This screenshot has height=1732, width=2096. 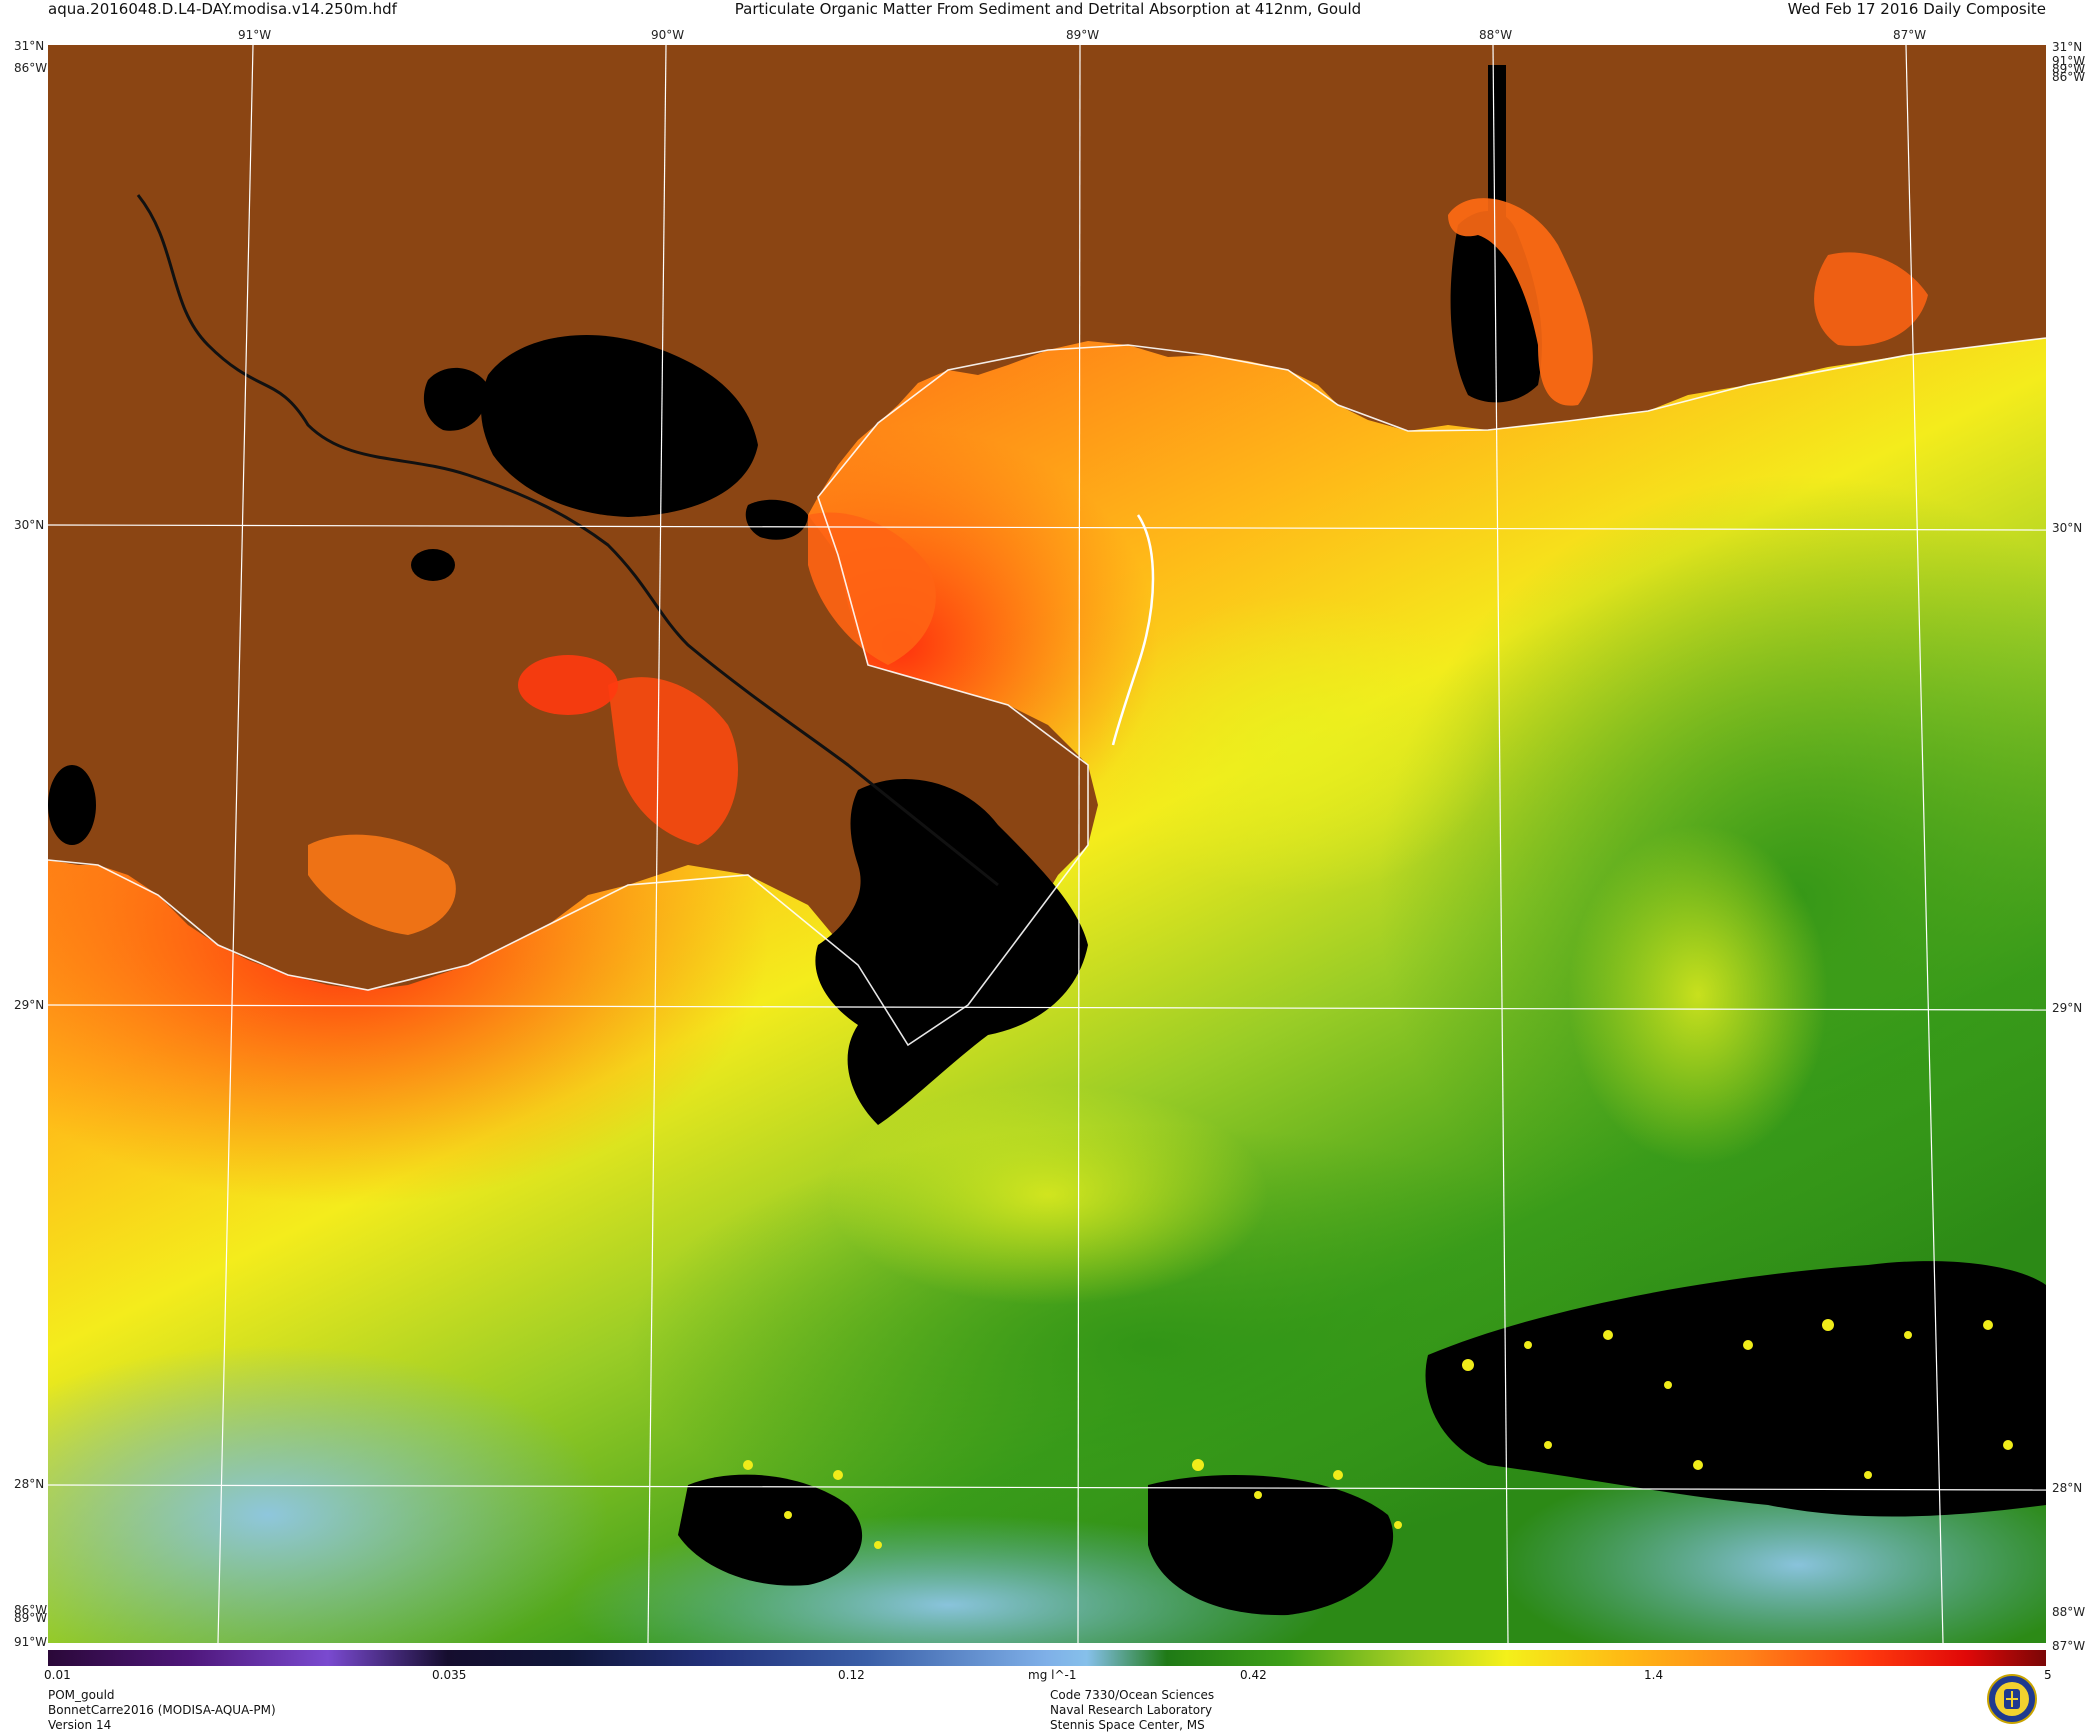 What do you see at coordinates (29, 525) in the screenshot?
I see `lat-label-30n-left: 30°N` at bounding box center [29, 525].